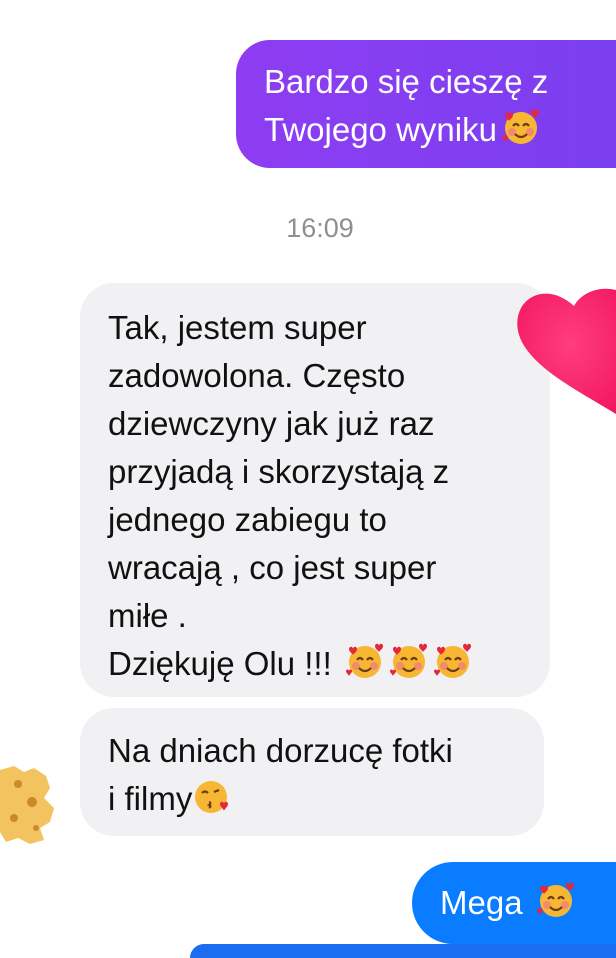  Describe the element at coordinates (406, 81) in the screenshot. I see `message-line: Bardzo się cieszę z` at that location.